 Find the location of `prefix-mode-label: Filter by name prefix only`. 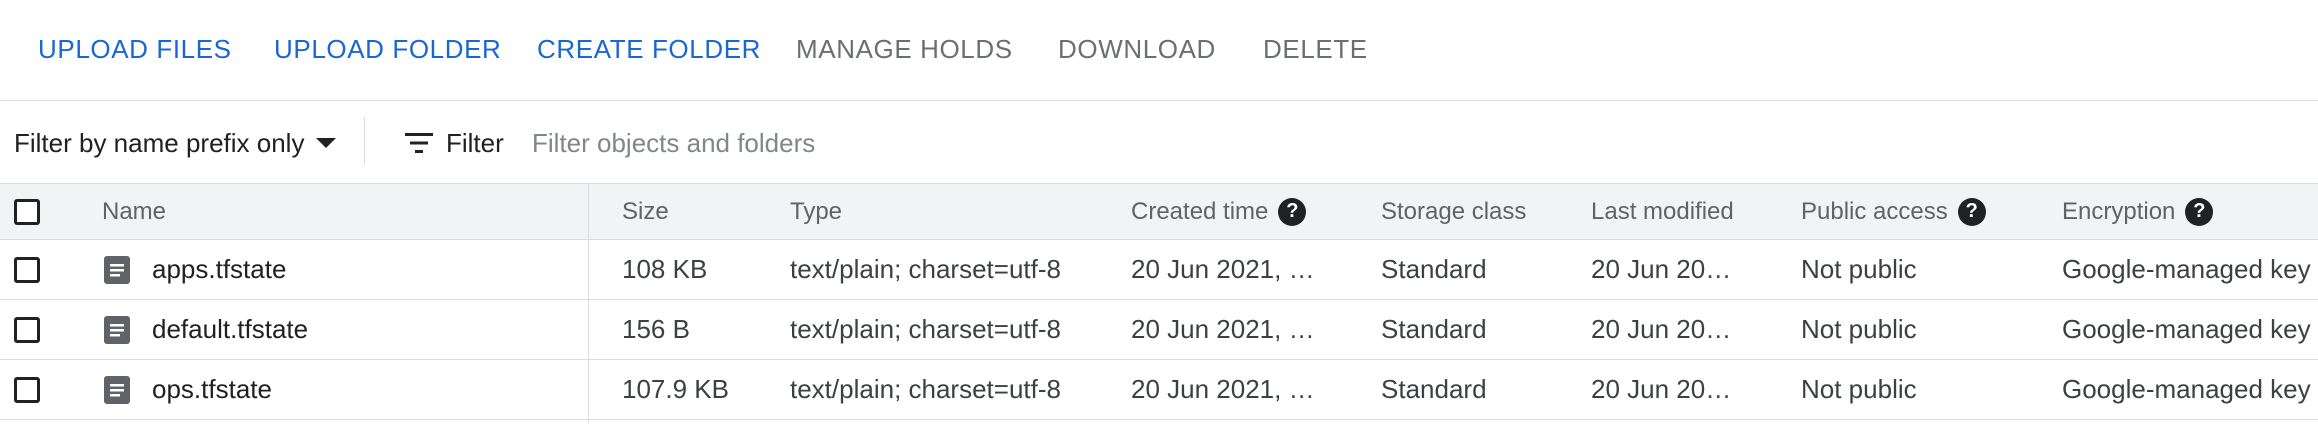

prefix-mode-label: Filter by name prefix only is located at coordinates (159, 142).